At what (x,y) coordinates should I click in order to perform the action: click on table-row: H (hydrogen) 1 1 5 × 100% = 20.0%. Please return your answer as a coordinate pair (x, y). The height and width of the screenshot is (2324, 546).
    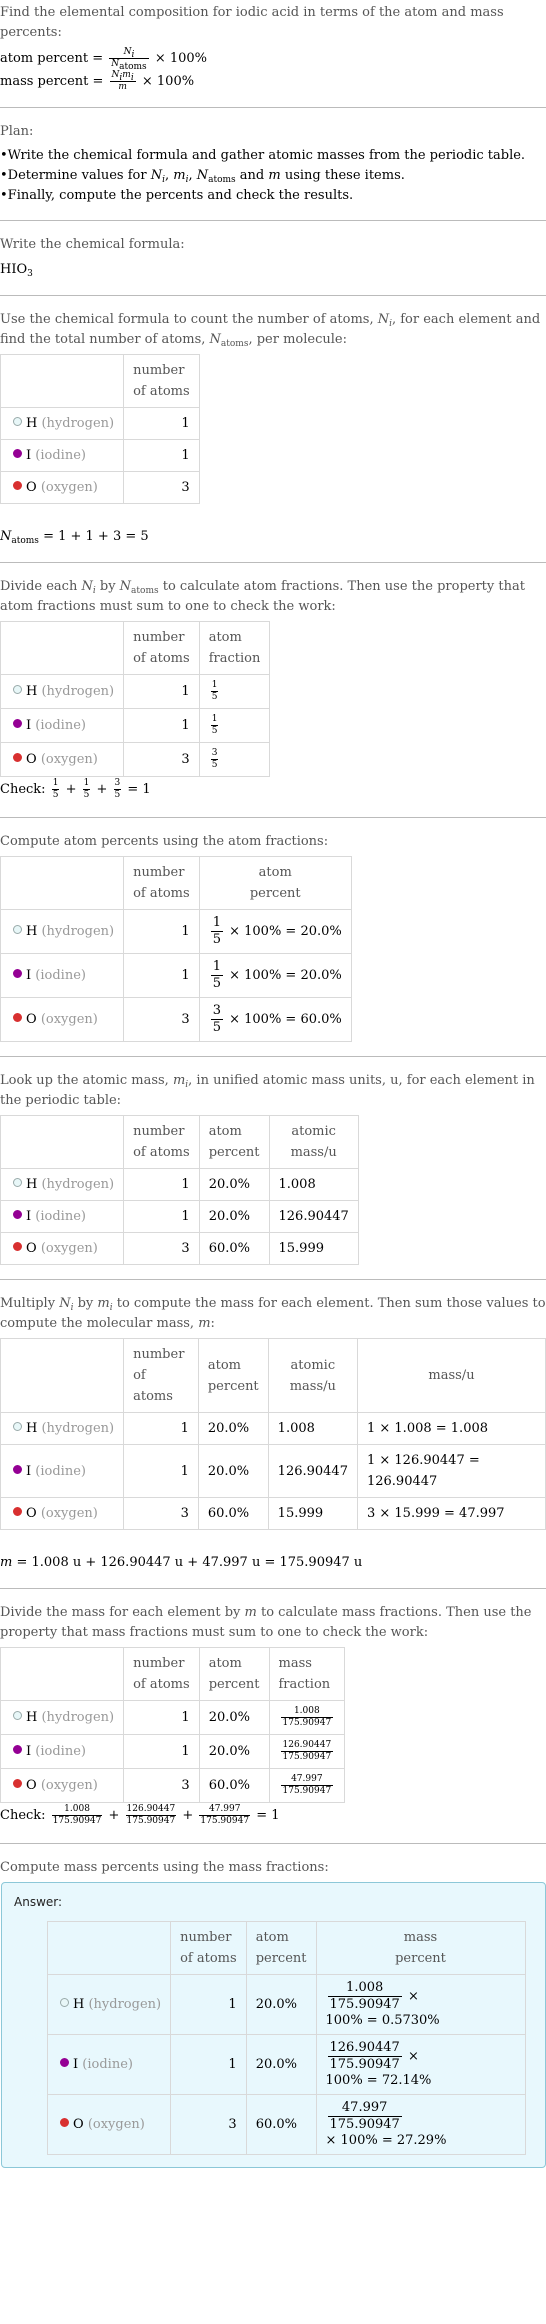
    Looking at the image, I should click on (176, 931).